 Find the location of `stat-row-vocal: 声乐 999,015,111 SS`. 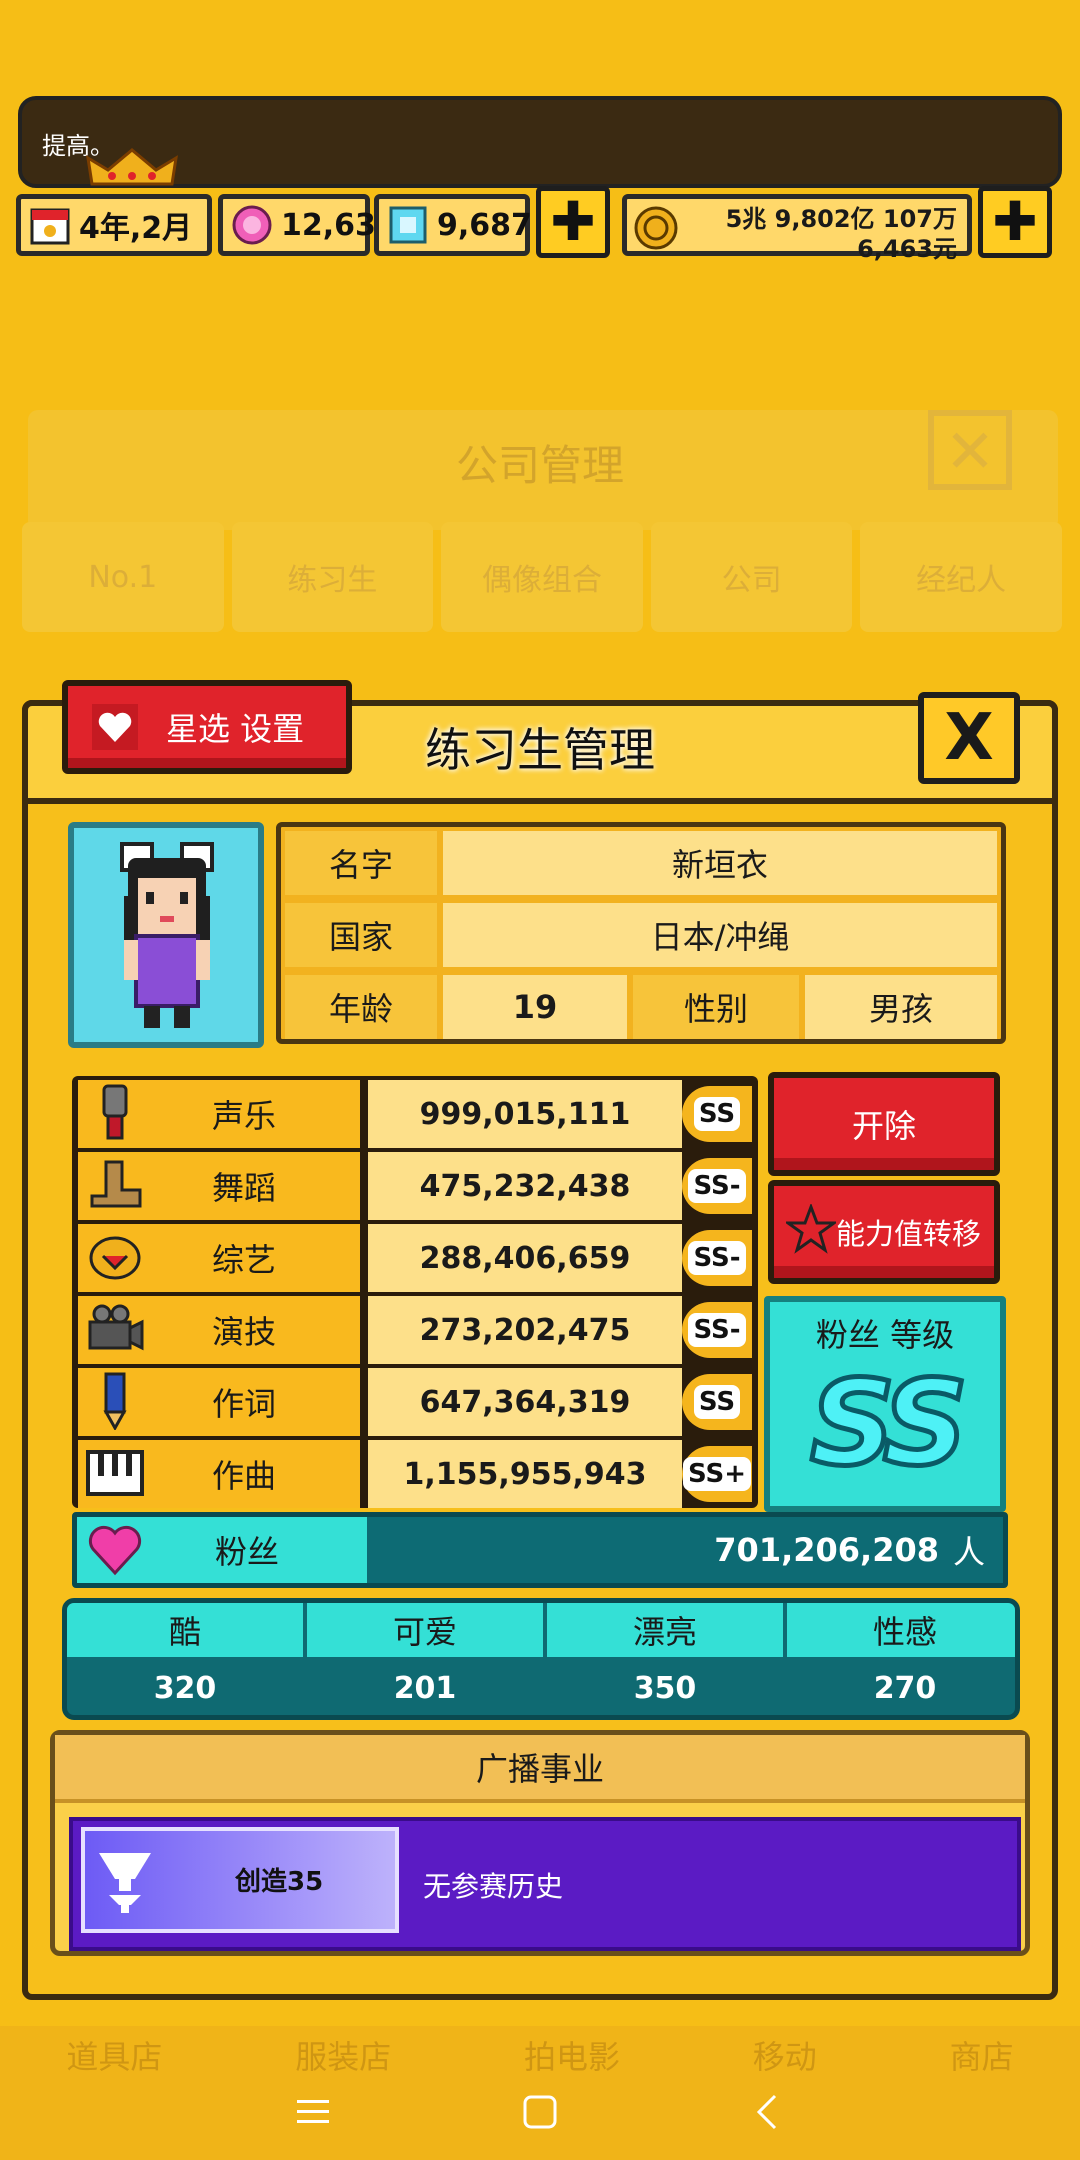

stat-row-vocal: 声乐 999,015,111 SS is located at coordinates (415, 1114).